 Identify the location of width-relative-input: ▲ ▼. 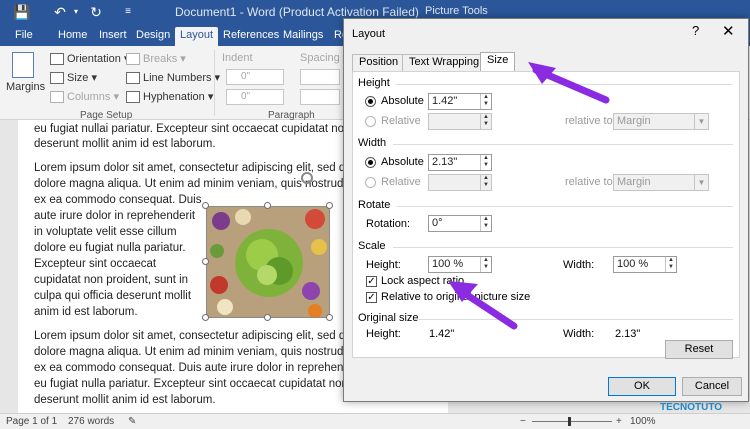
(460, 182).